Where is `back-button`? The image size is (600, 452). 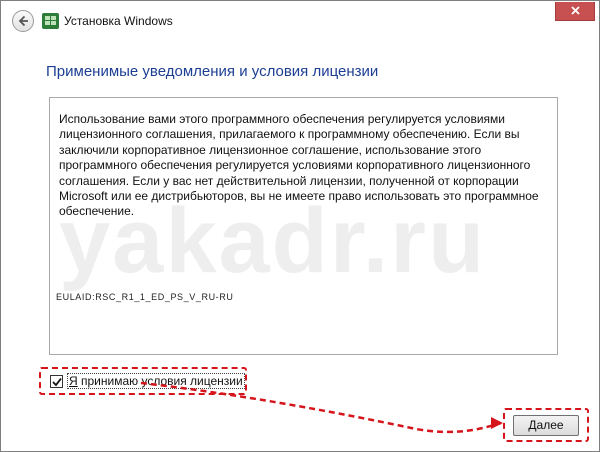
back-button is located at coordinates (23, 21).